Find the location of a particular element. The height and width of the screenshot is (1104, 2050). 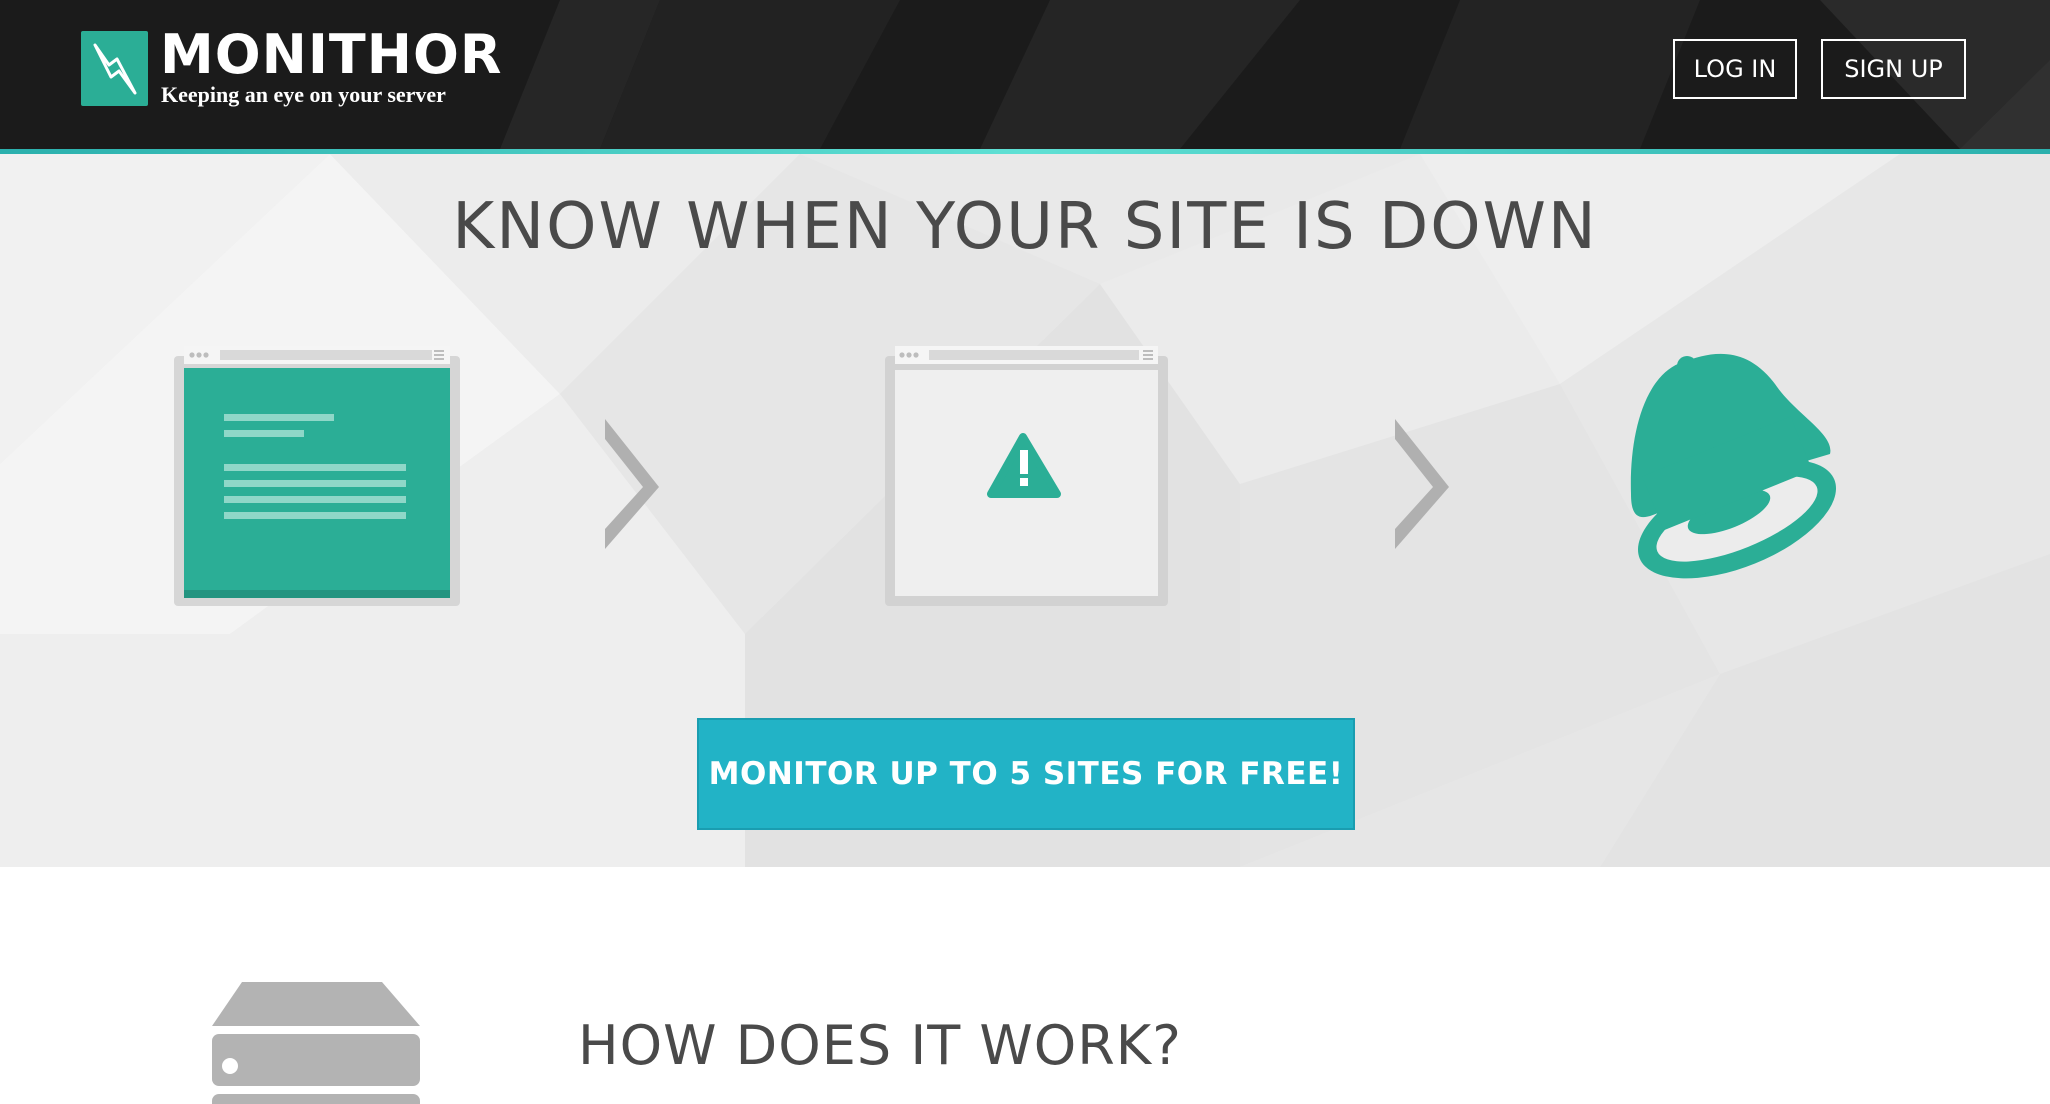

bell-icon is located at coordinates (1733, 466).